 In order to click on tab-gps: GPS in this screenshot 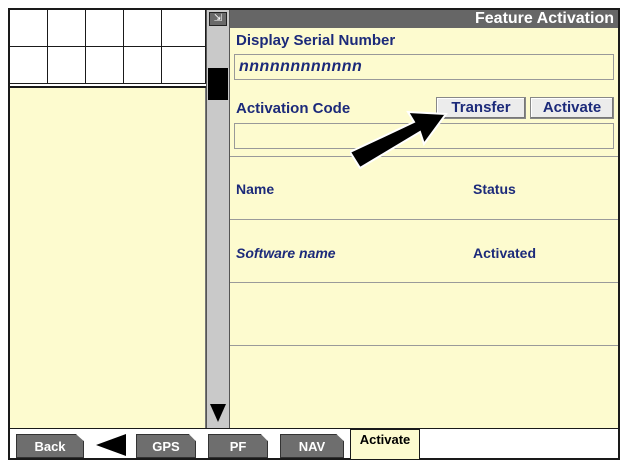, I will do `click(166, 446)`.